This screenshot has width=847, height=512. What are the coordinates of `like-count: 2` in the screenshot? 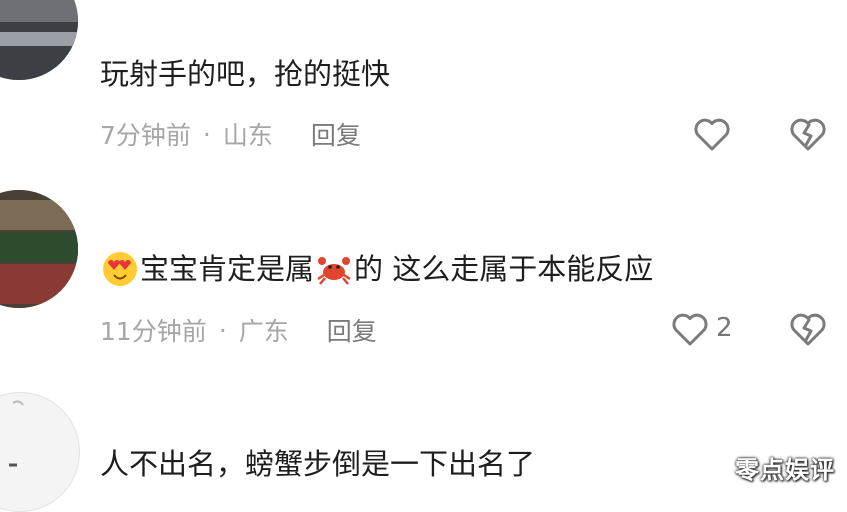 It's located at (724, 328).